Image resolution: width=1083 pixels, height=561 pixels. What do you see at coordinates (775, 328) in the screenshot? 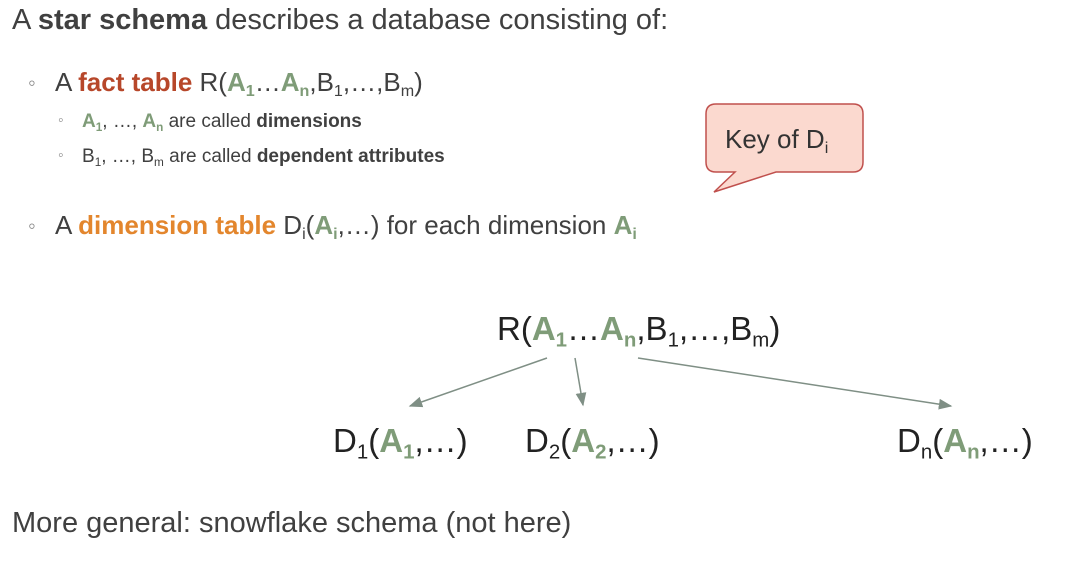
I see `close-paren: )` at bounding box center [775, 328].